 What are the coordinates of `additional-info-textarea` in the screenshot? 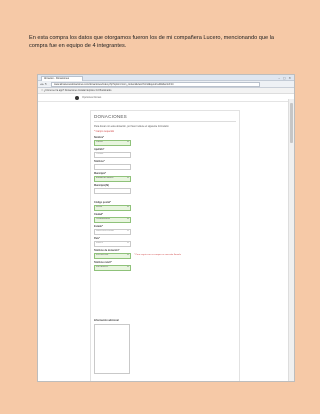 It's located at (112, 349).